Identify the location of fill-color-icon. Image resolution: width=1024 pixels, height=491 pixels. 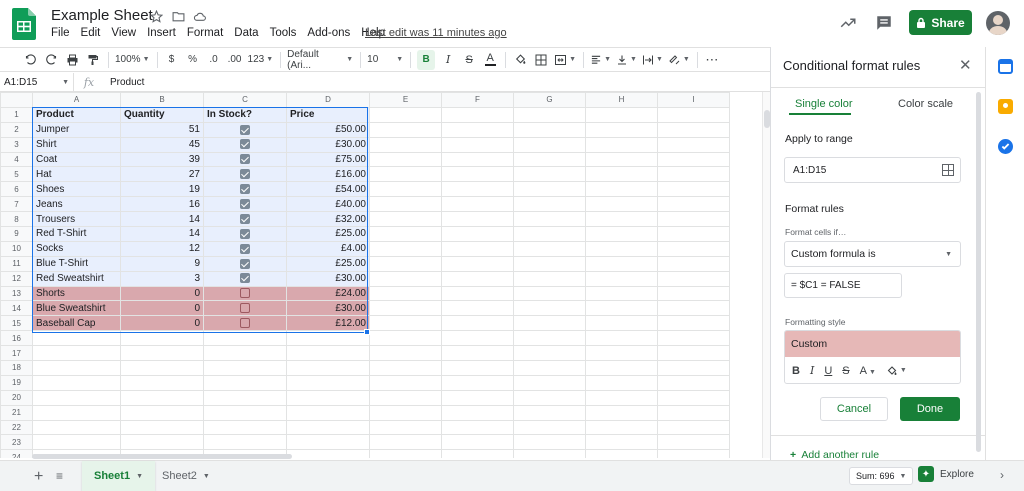
(520, 60).